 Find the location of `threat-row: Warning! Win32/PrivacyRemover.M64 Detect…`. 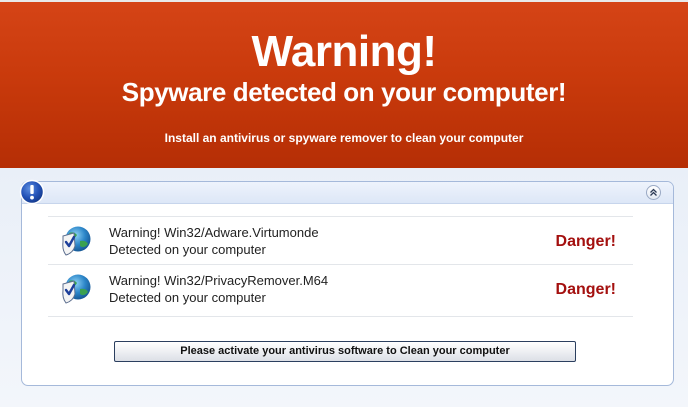

threat-row: Warning! Win32/PrivacyRemover.M64 Detect… is located at coordinates (340, 290).